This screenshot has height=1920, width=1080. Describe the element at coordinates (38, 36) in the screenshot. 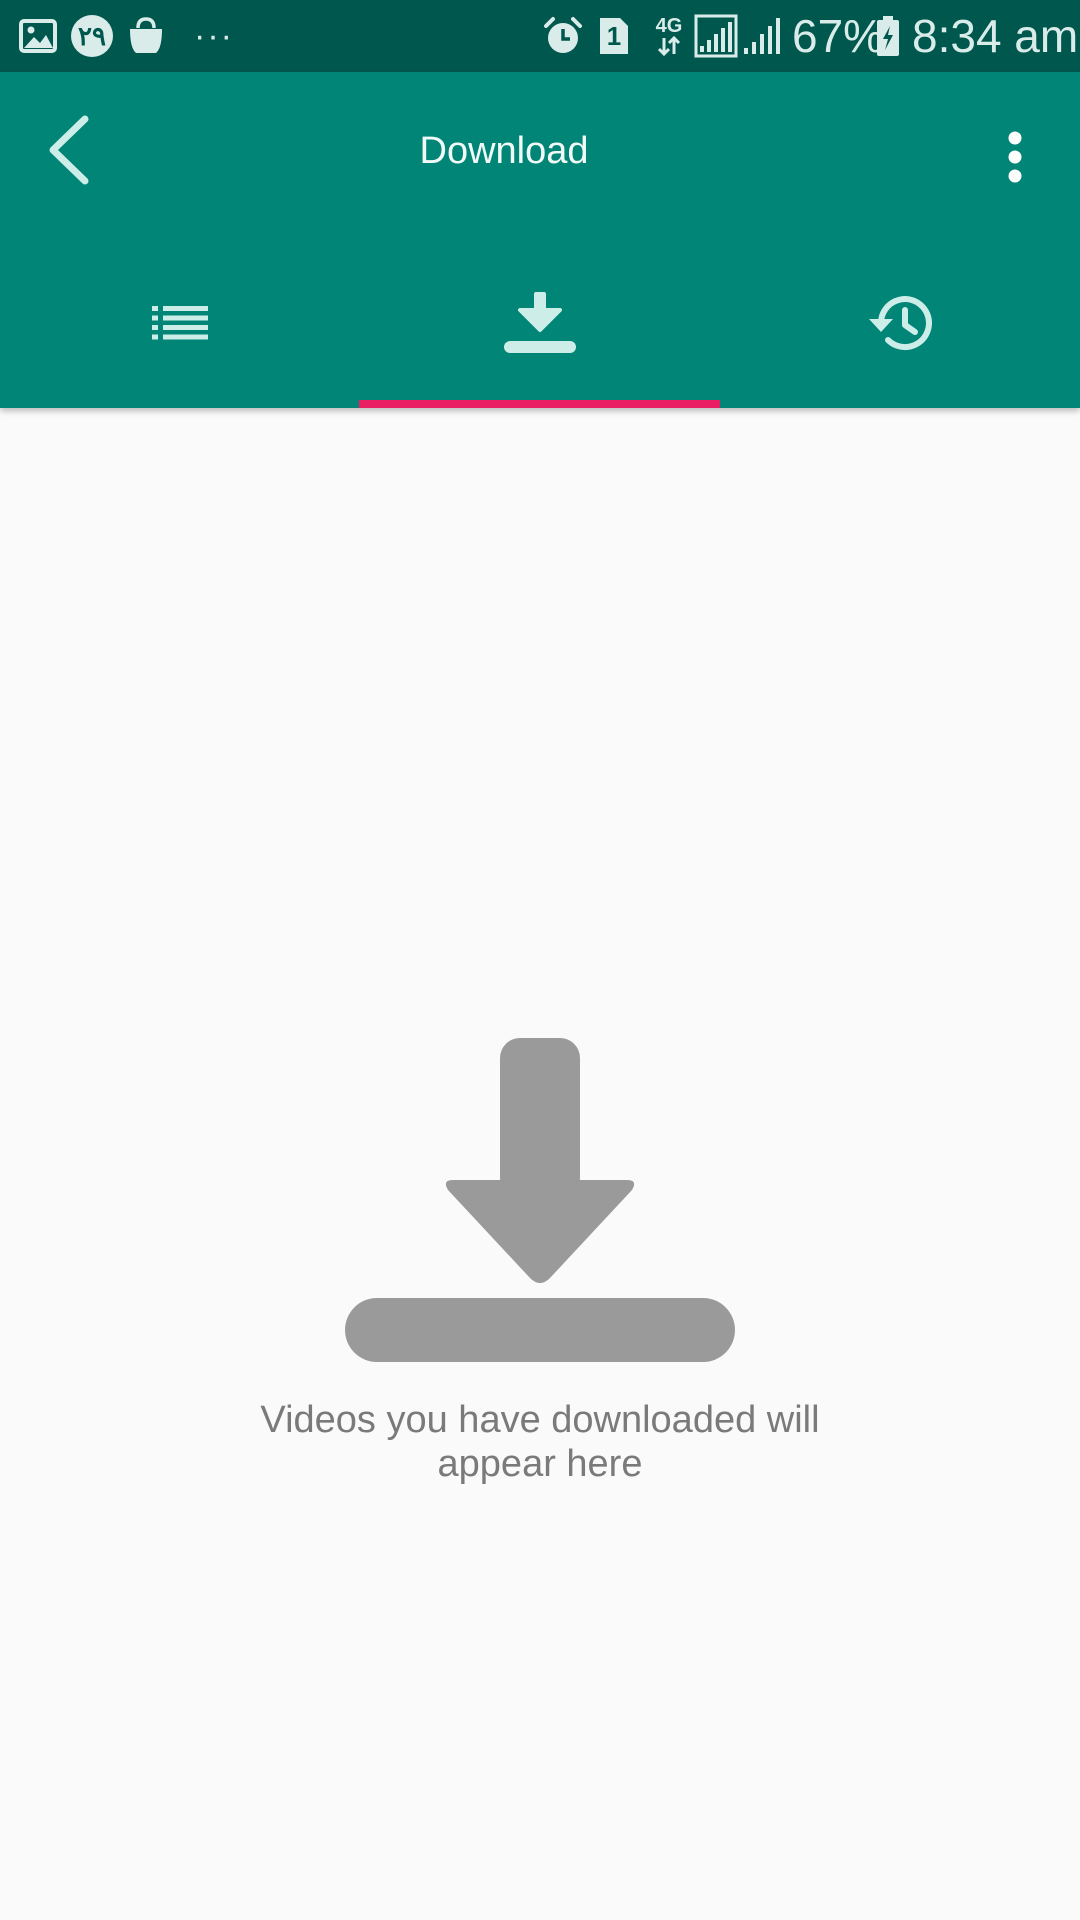

I see `gallery-icon` at that location.